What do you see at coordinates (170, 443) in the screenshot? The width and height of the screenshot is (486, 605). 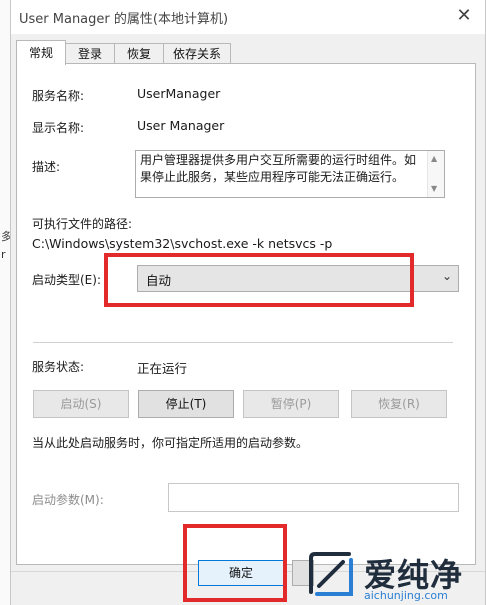 I see `start-params-hint: 当从此处启动服务时，你可指定所适用的启动参数。` at bounding box center [170, 443].